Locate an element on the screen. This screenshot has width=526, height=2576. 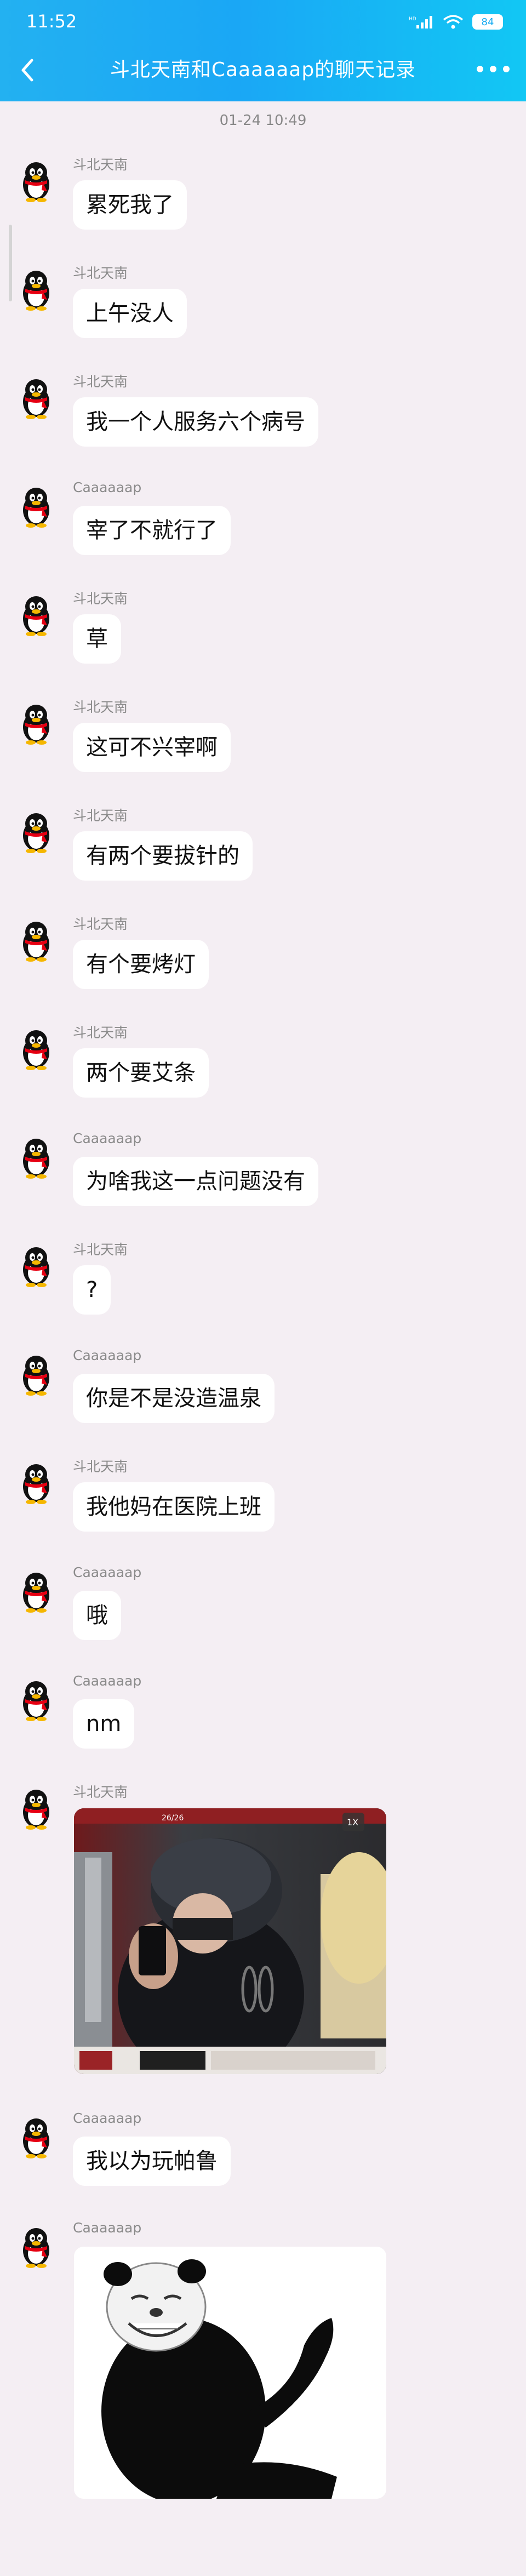
message-bubble: 宰了不就行了 is located at coordinates (152, 530).